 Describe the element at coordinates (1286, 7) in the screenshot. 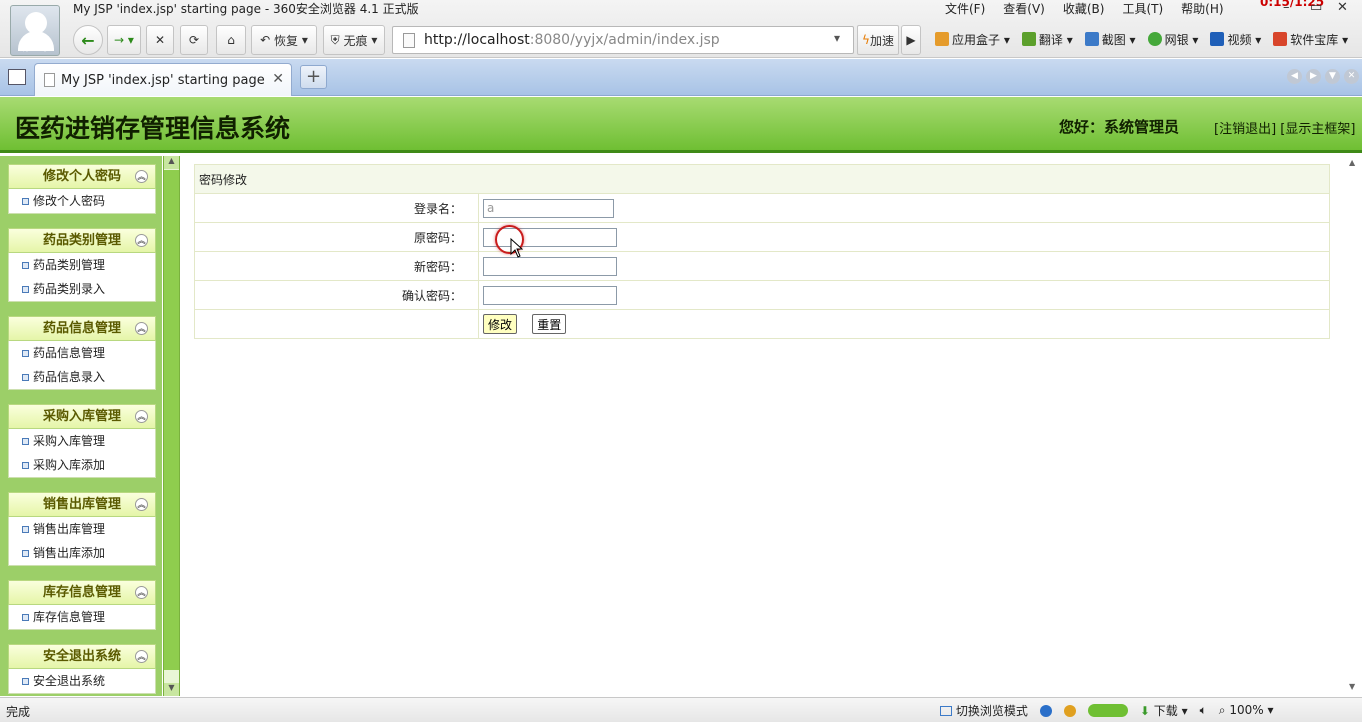

I see `minimize-icon: –` at that location.